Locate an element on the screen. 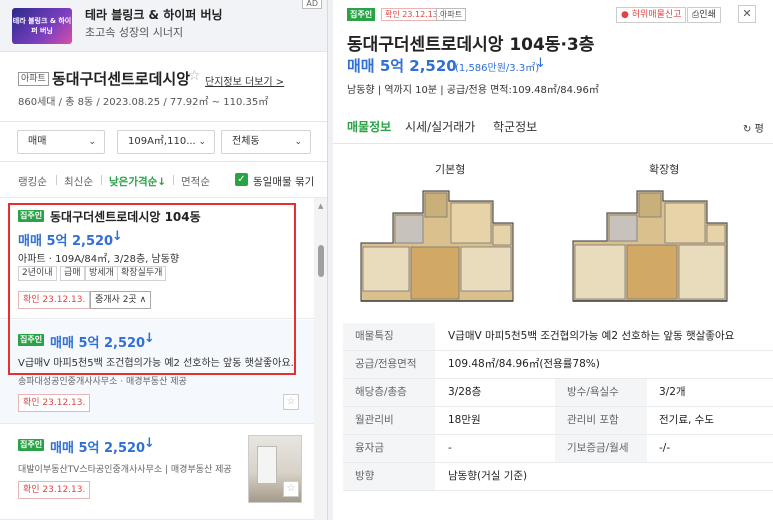  area-select: 109A㎡,110... ⌄ is located at coordinates (166, 142).